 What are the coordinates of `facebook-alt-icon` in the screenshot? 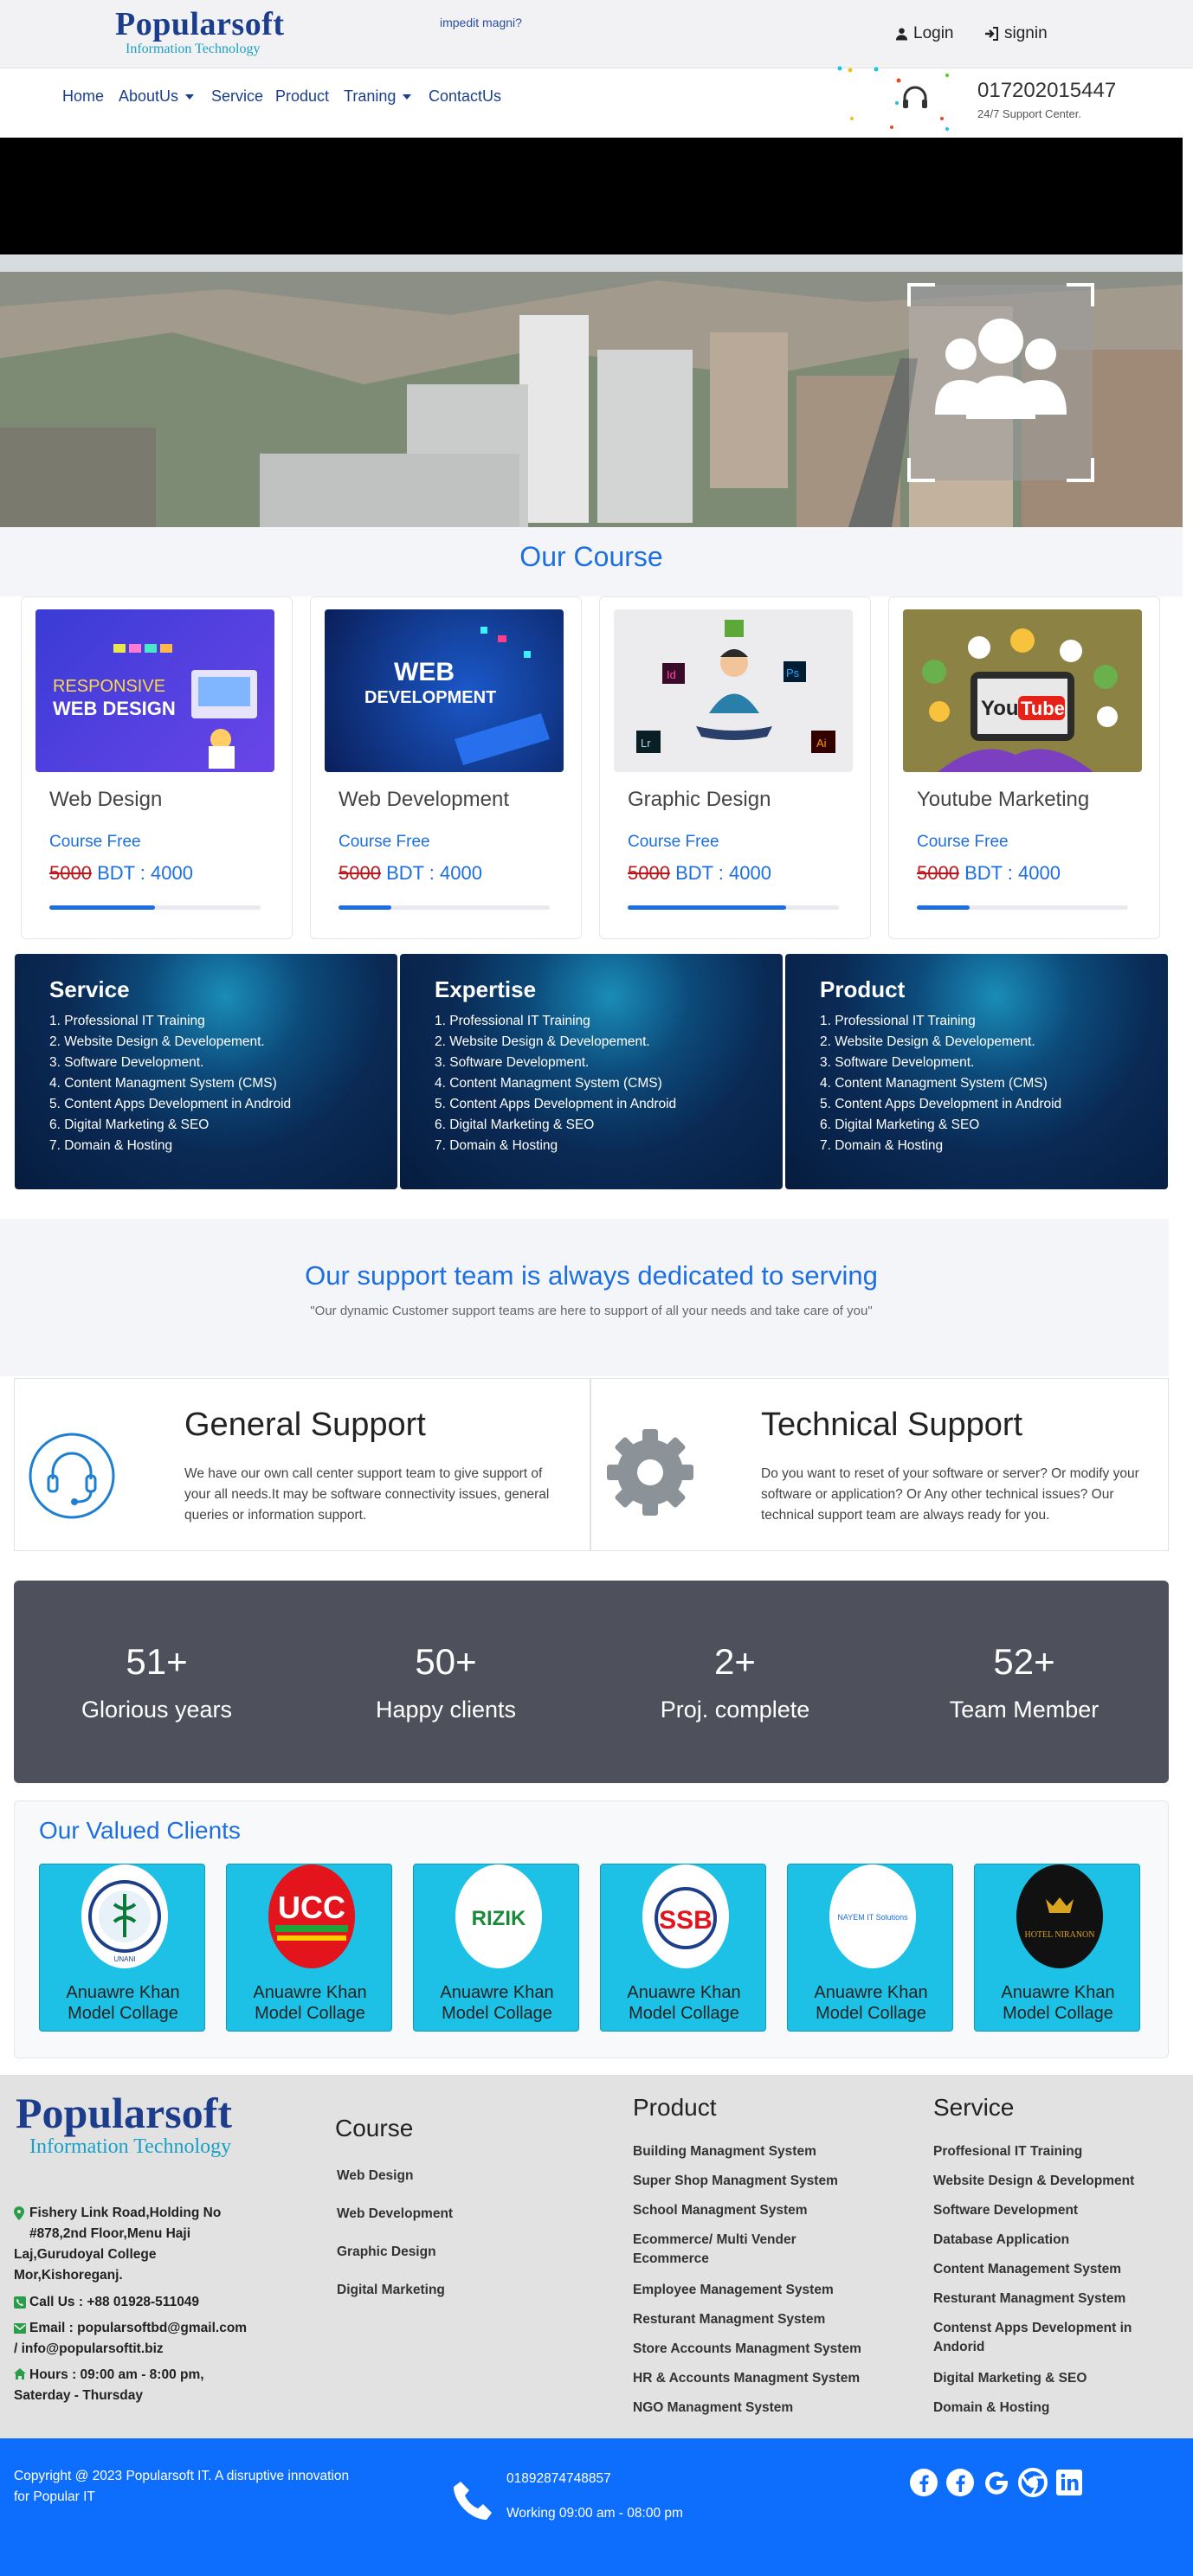 It's located at (960, 2482).